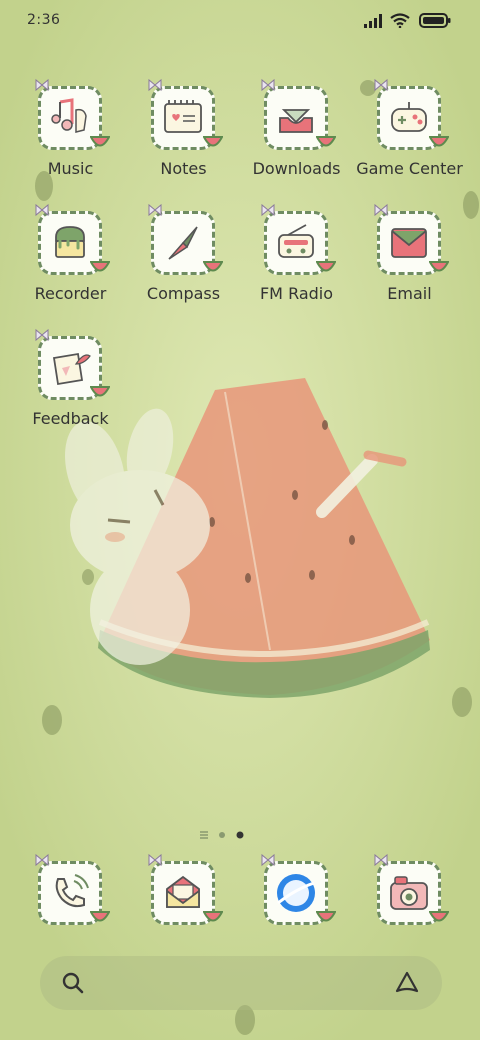 This screenshot has width=480, height=1040. Describe the element at coordinates (296, 293) in the screenshot. I see `app-label: FM Radio` at that location.